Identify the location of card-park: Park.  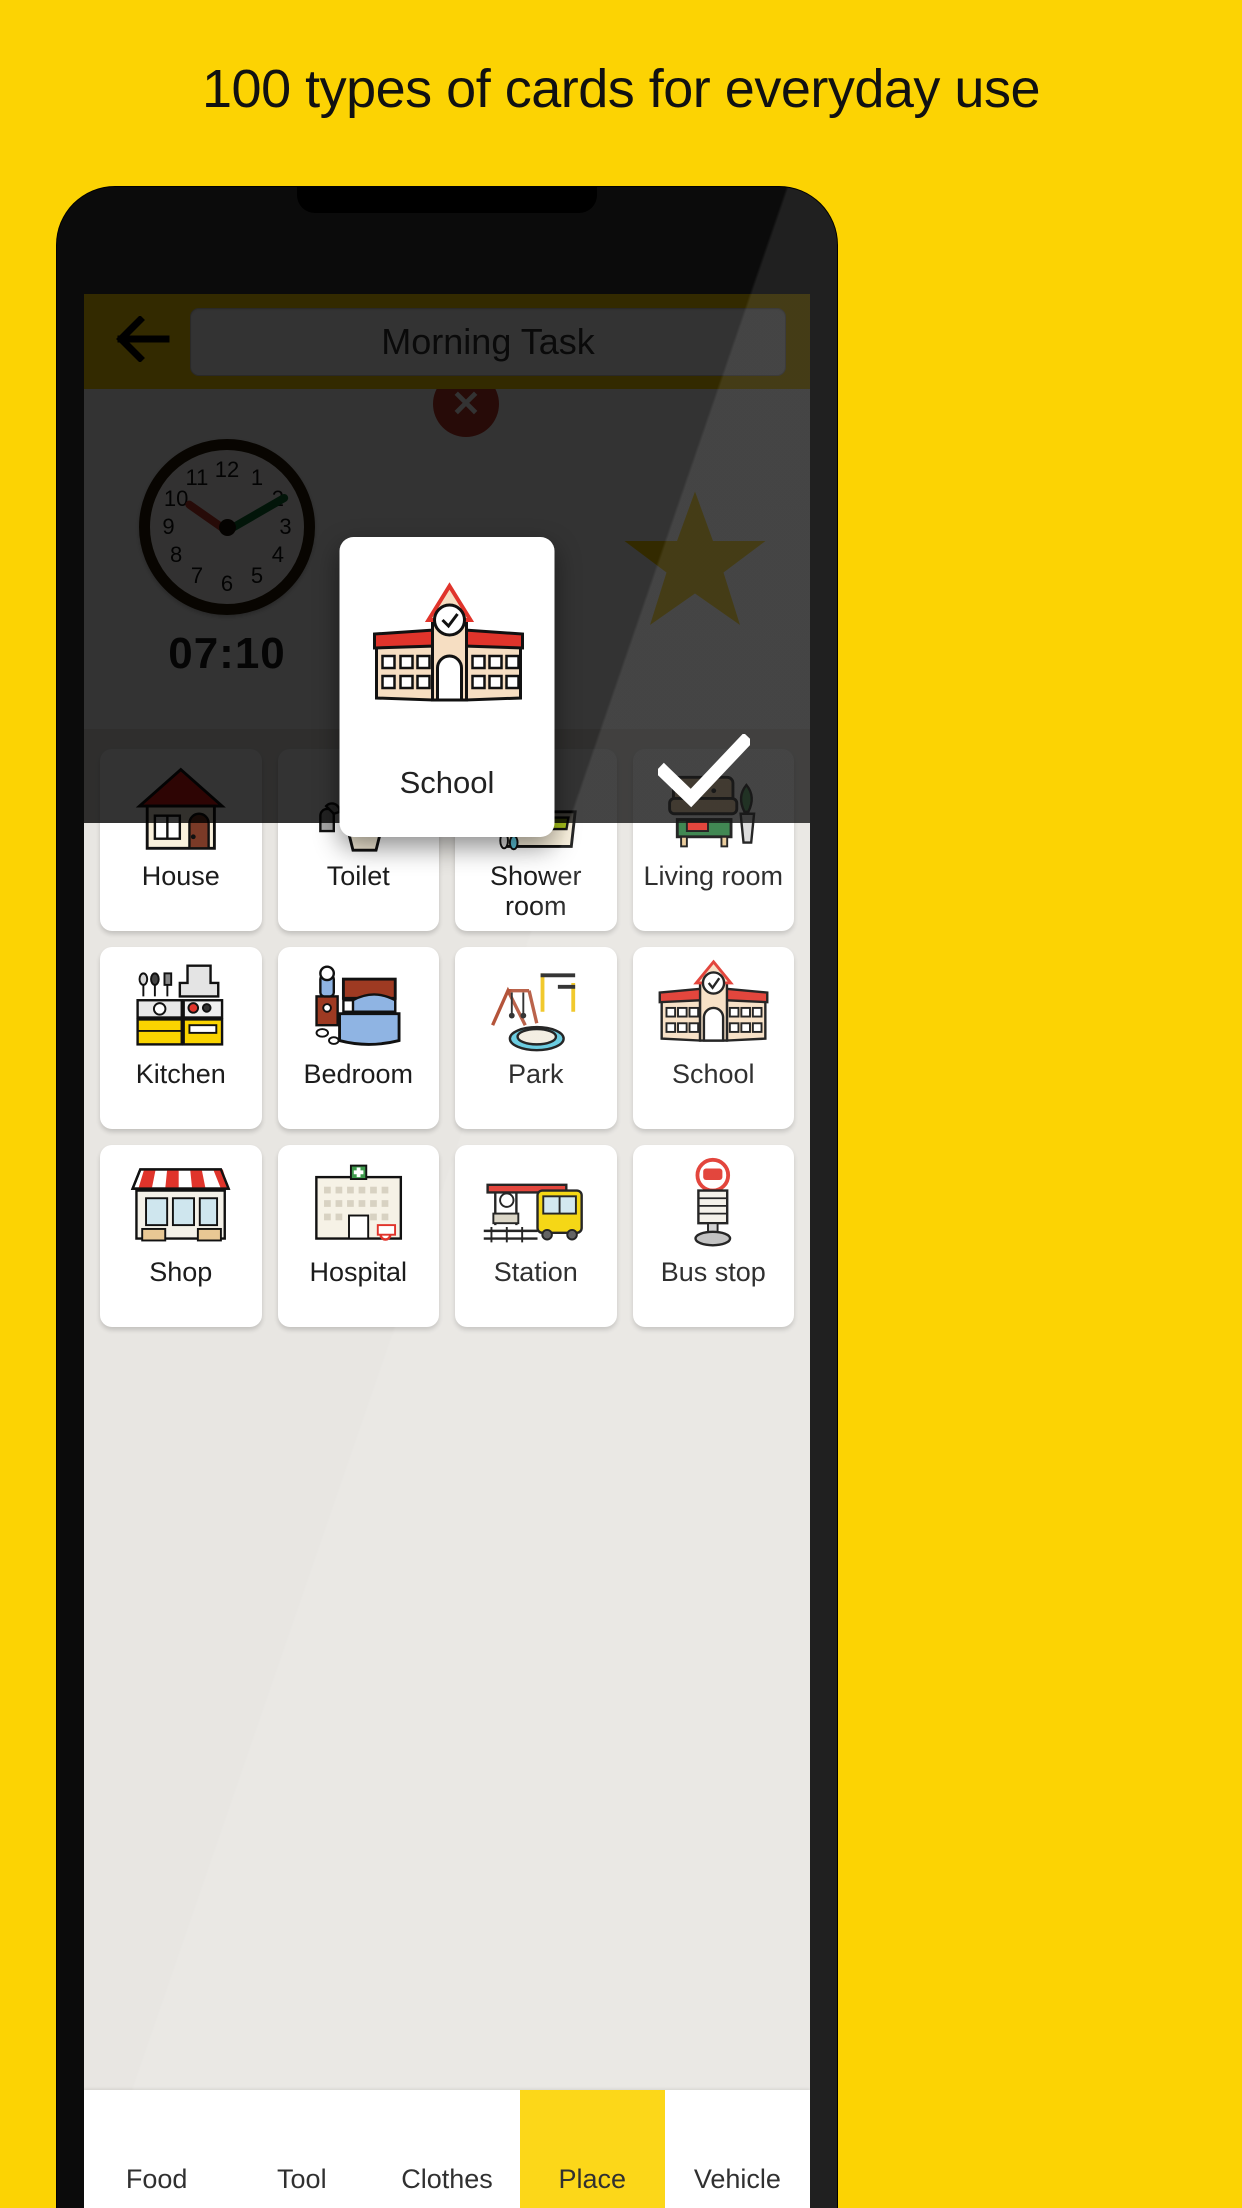
(536, 1038).